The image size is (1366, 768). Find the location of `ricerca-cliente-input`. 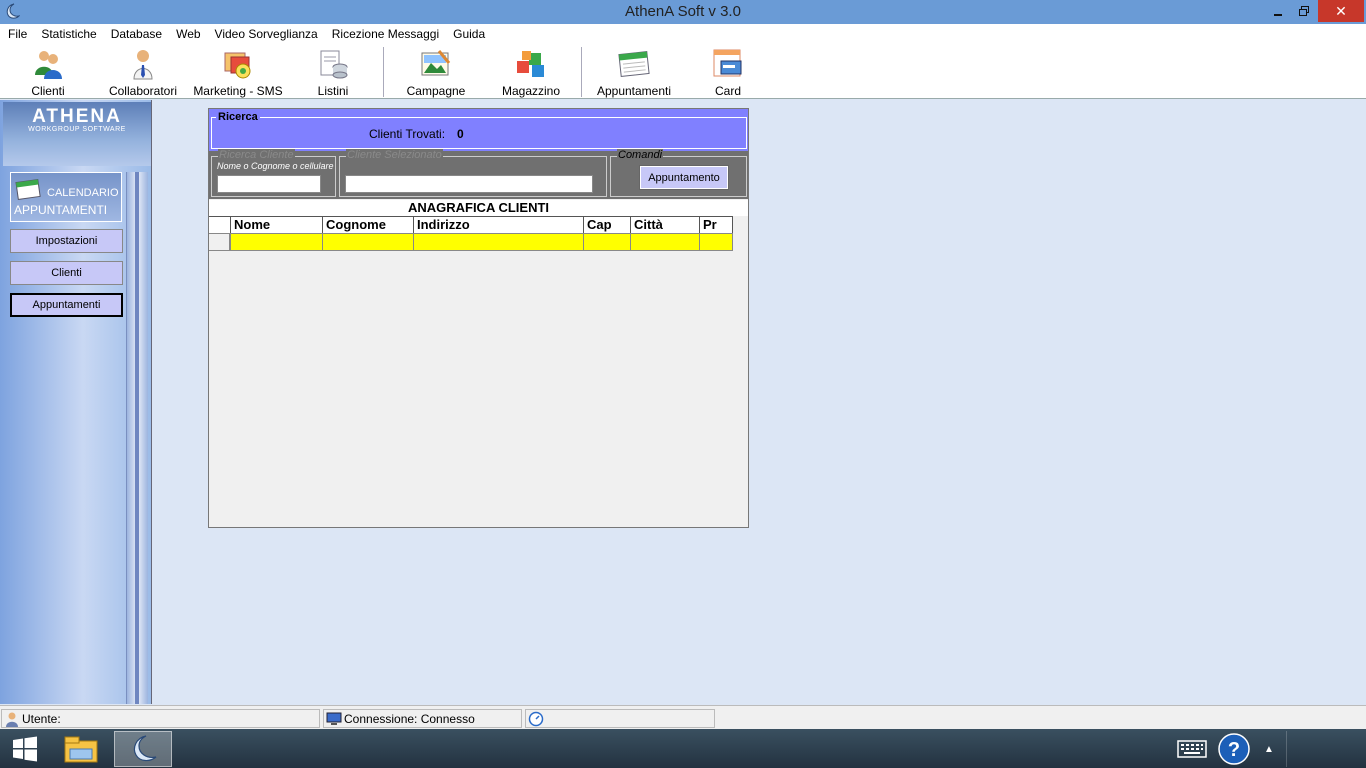

ricerca-cliente-input is located at coordinates (269, 184).